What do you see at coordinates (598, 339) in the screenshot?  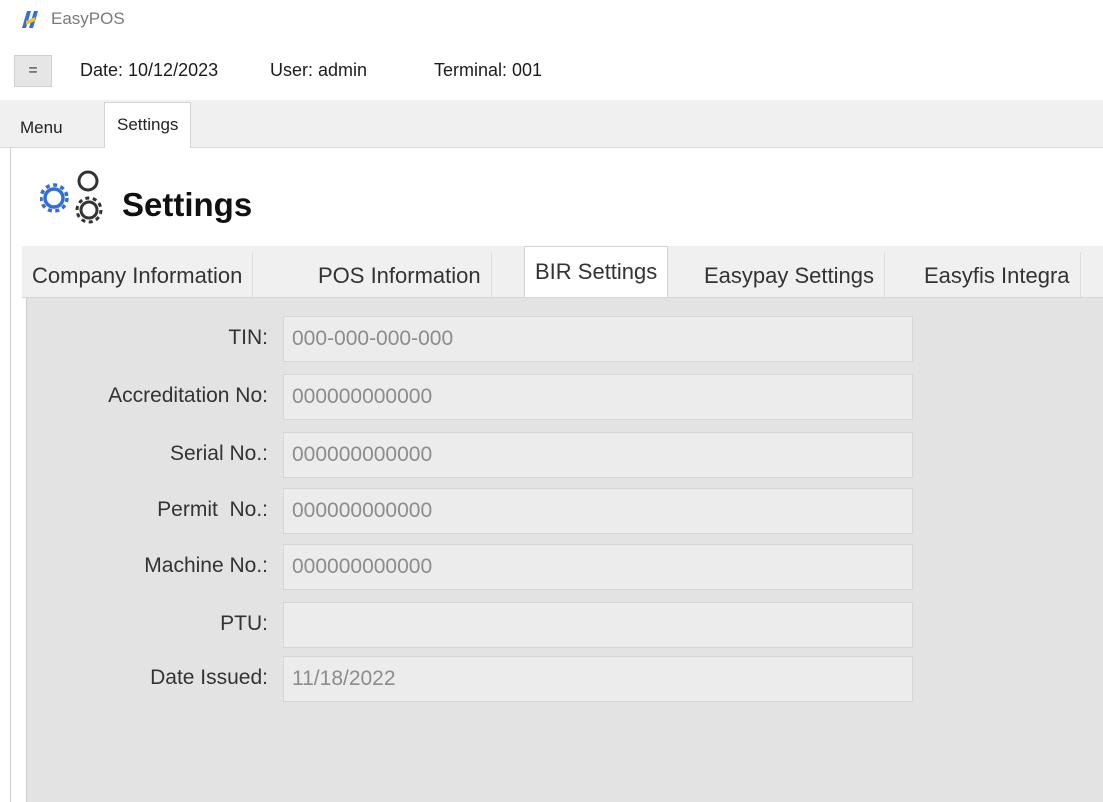 I see `tin-field` at bounding box center [598, 339].